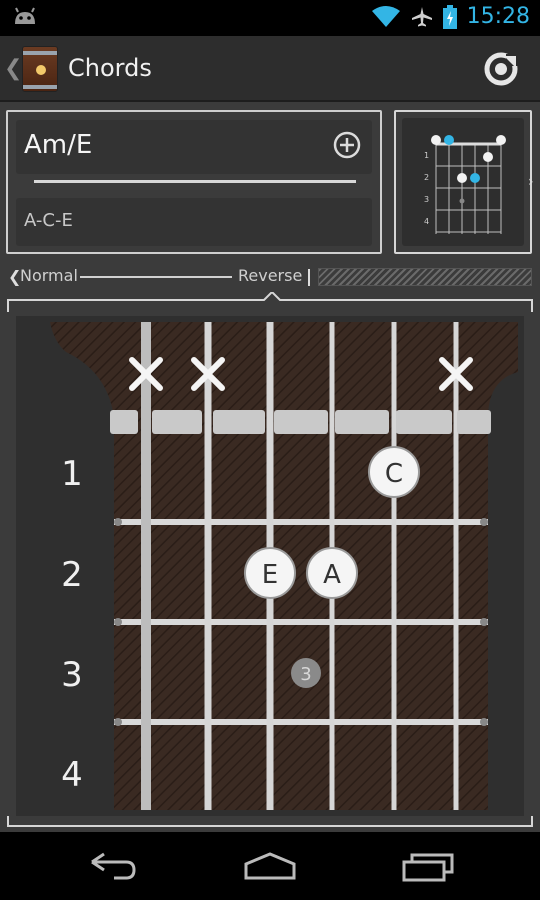 Image resolution: width=540 pixels, height=900 pixels. I want to click on mode-reverse-label: Reverse, so click(270, 275).